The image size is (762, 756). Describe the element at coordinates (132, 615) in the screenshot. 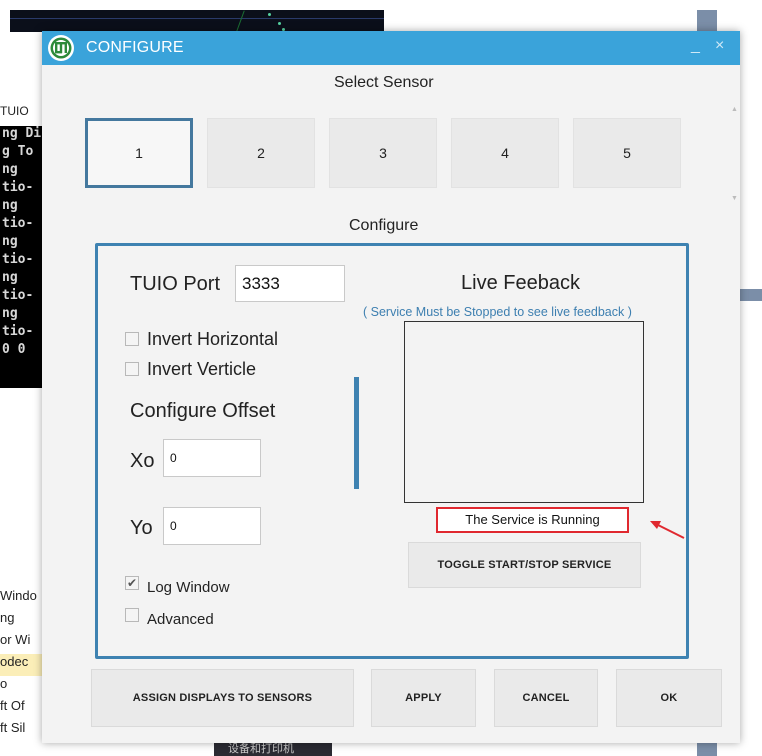

I see `advanced-checkbox` at that location.